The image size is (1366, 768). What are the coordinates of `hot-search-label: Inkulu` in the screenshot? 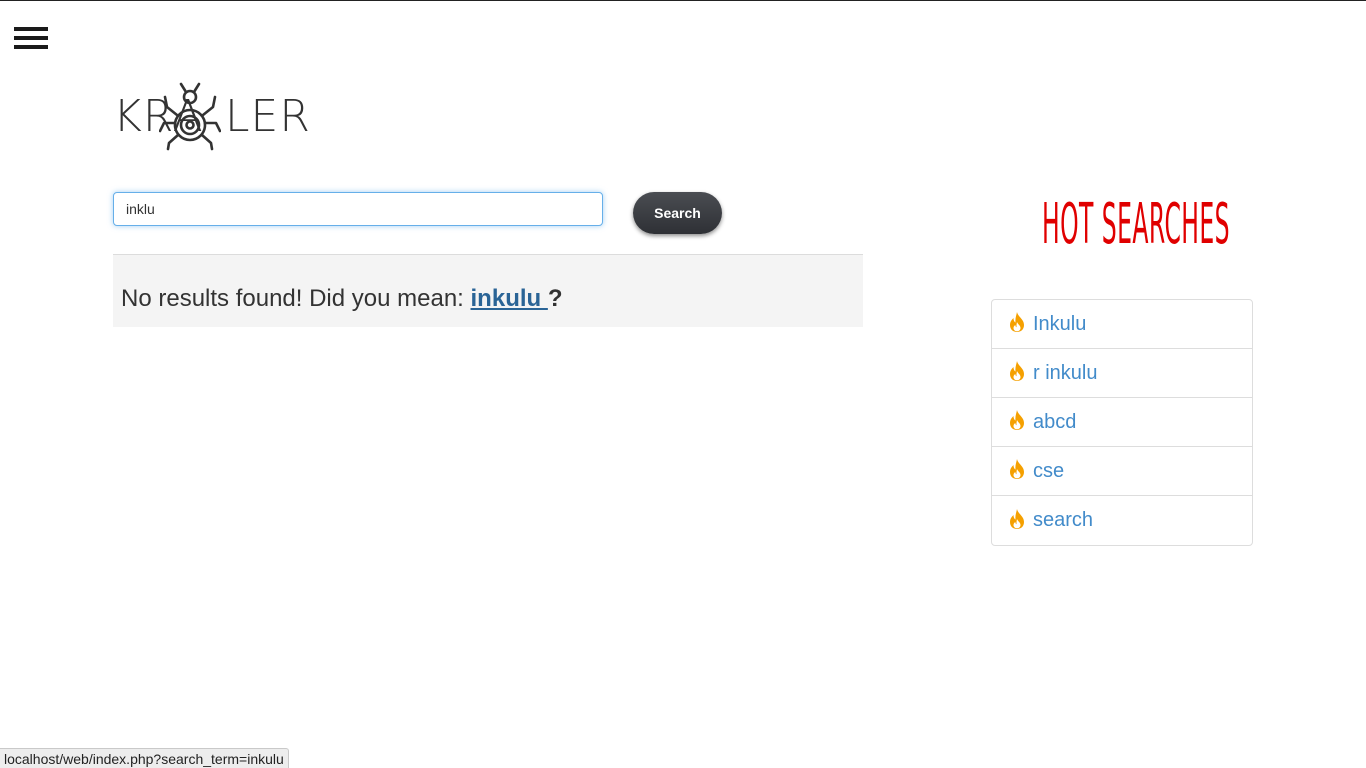 It's located at (1060, 323).